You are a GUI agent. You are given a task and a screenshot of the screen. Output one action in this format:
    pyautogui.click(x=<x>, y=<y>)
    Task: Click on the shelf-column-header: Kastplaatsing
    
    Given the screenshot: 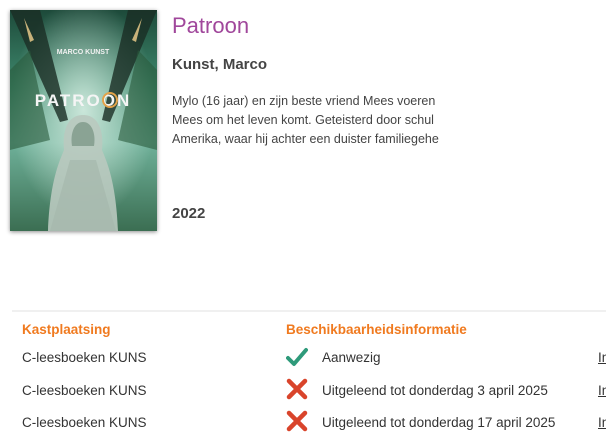 What is the action you would take?
    pyautogui.click(x=66, y=329)
    